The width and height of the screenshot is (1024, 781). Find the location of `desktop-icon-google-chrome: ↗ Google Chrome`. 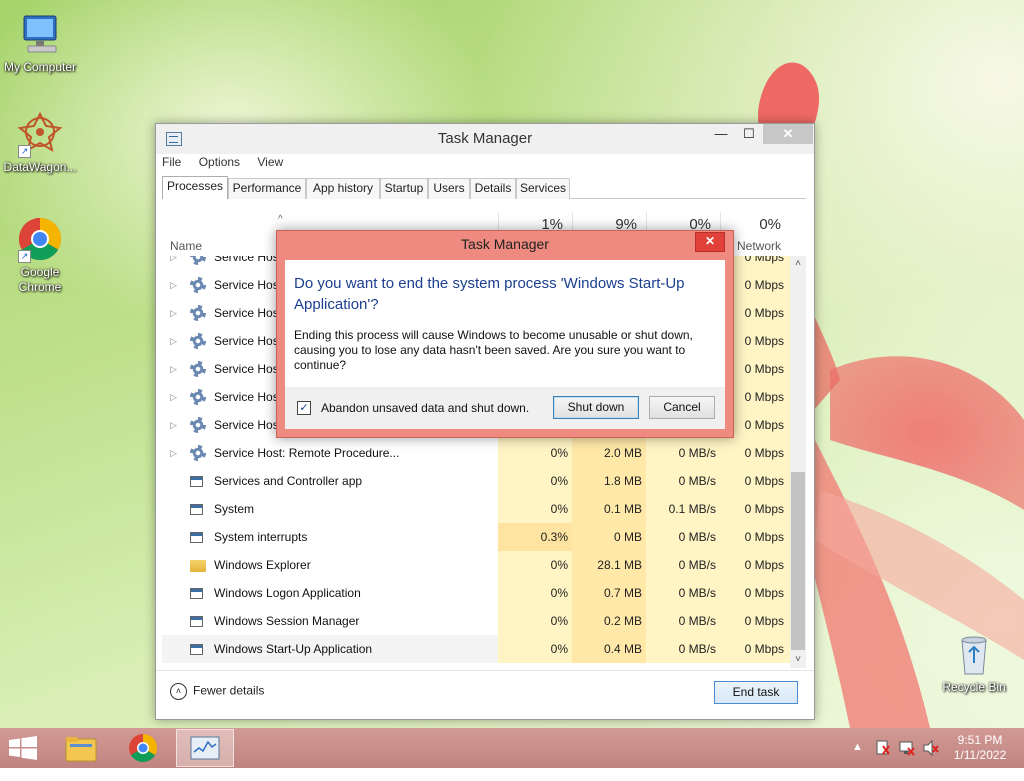

desktop-icon-google-chrome: ↗ Google Chrome is located at coordinates (40, 255).